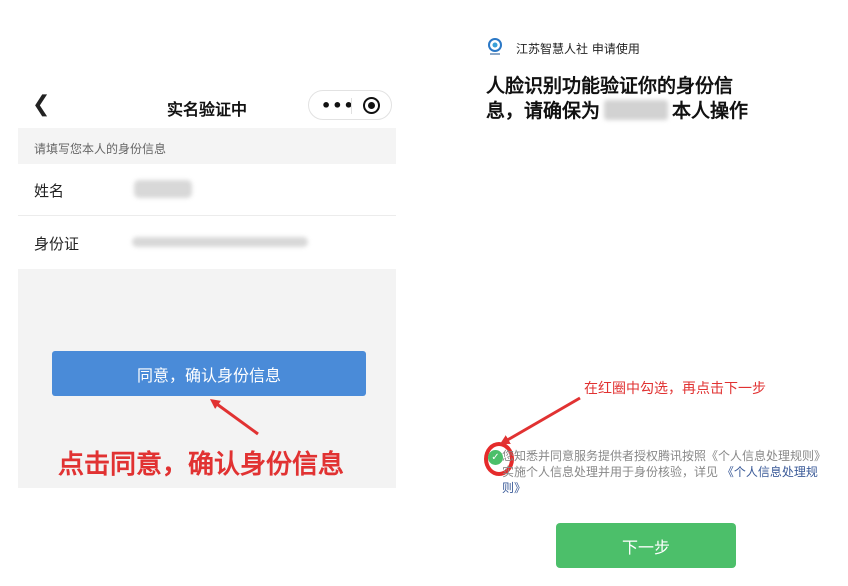  I want to click on confirm-identity-button: 同意，确认身份信息, so click(209, 373).